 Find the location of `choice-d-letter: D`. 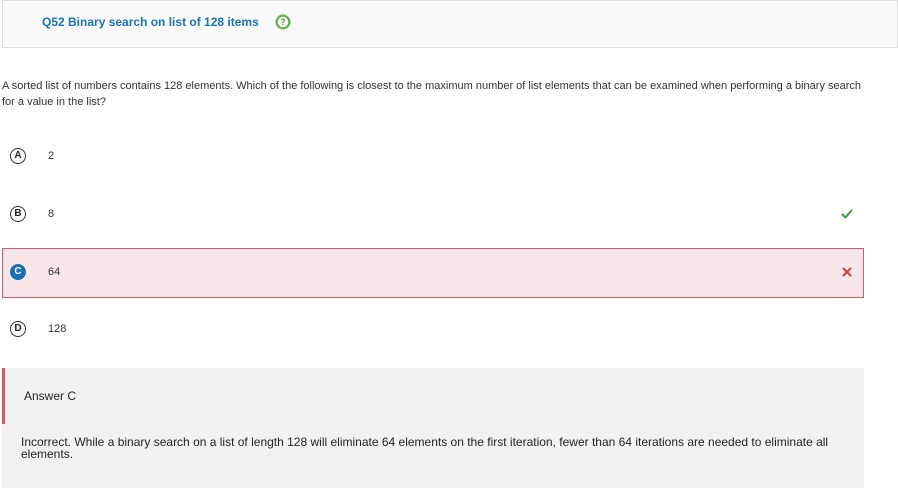

choice-d-letter: D is located at coordinates (18, 329).